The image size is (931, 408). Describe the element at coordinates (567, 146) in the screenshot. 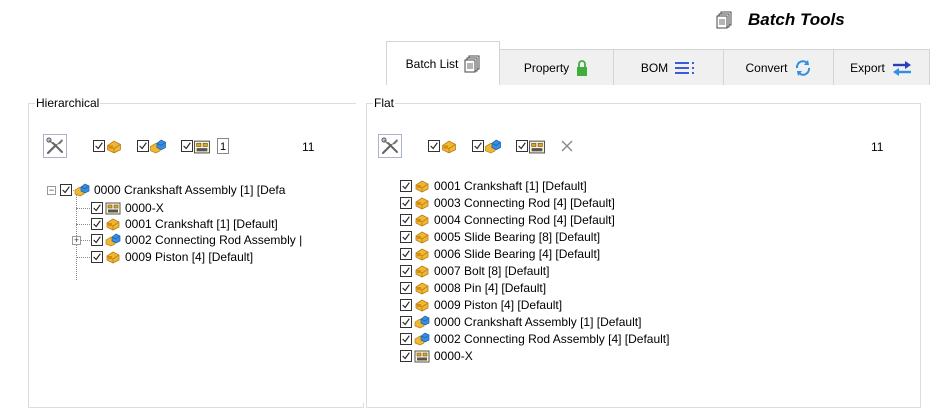

I see `close-icon` at that location.